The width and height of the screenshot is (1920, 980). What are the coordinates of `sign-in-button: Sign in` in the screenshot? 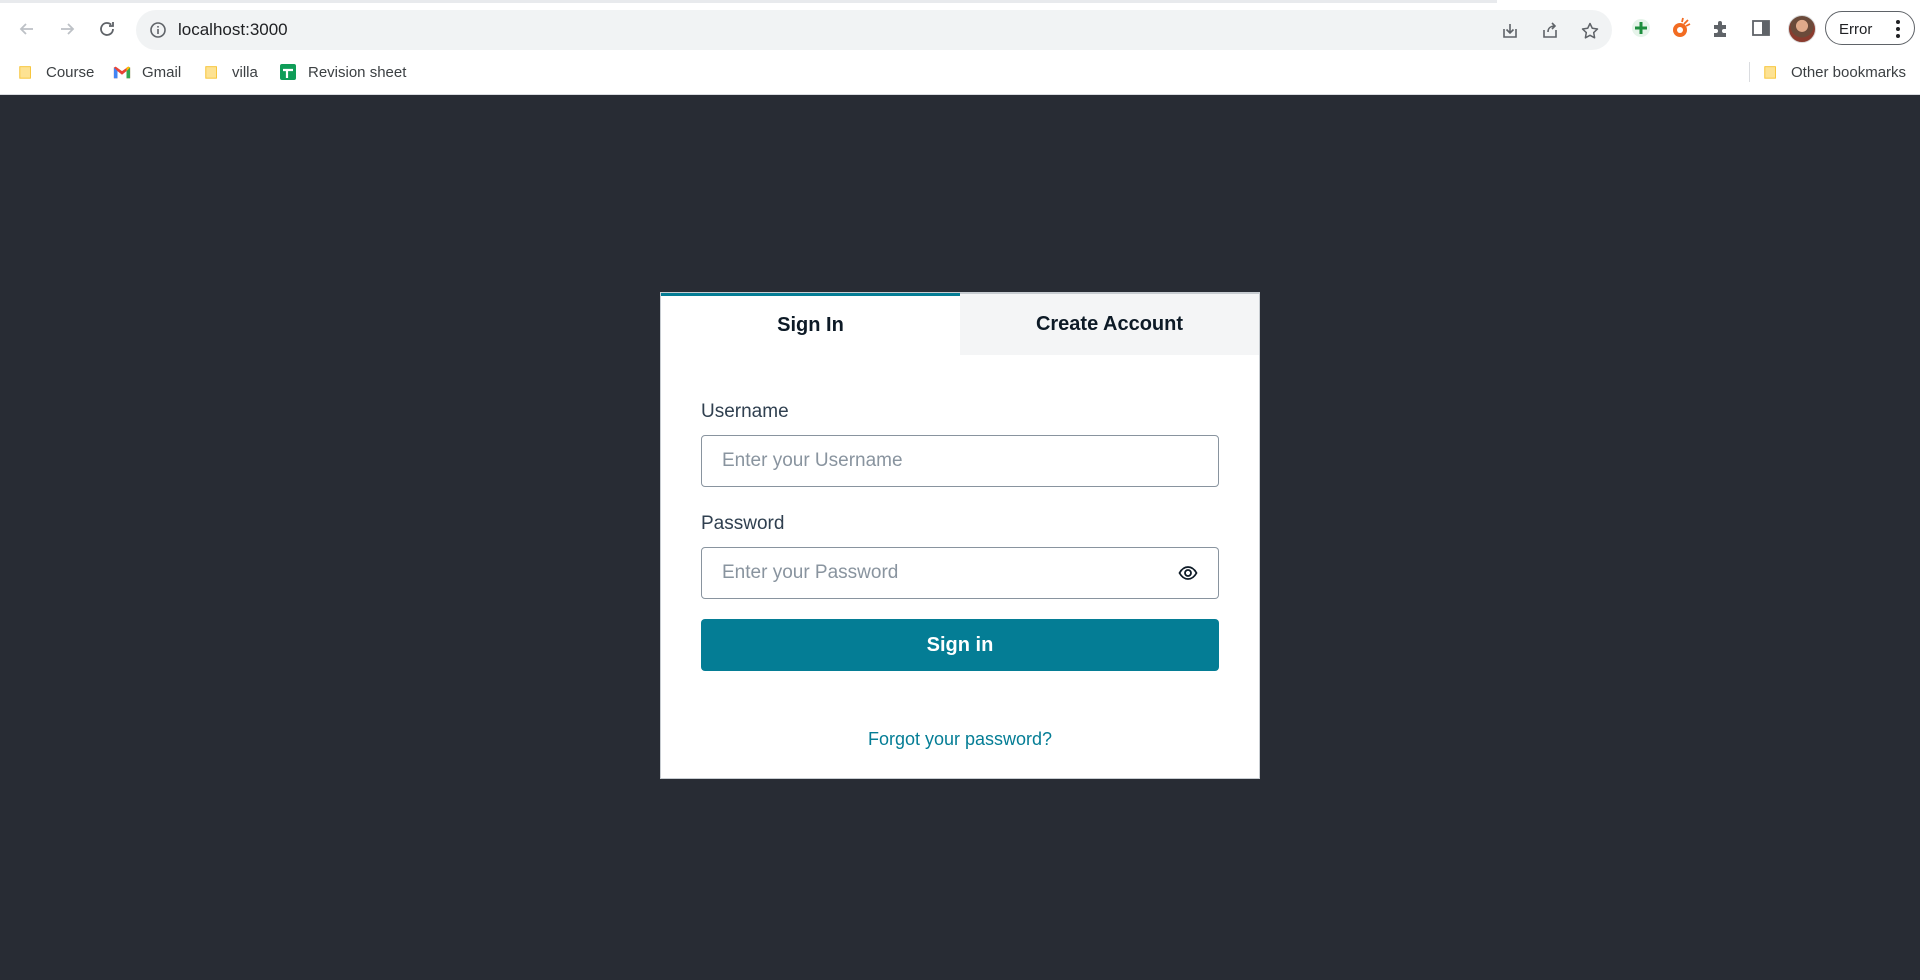 It's located at (960, 645).